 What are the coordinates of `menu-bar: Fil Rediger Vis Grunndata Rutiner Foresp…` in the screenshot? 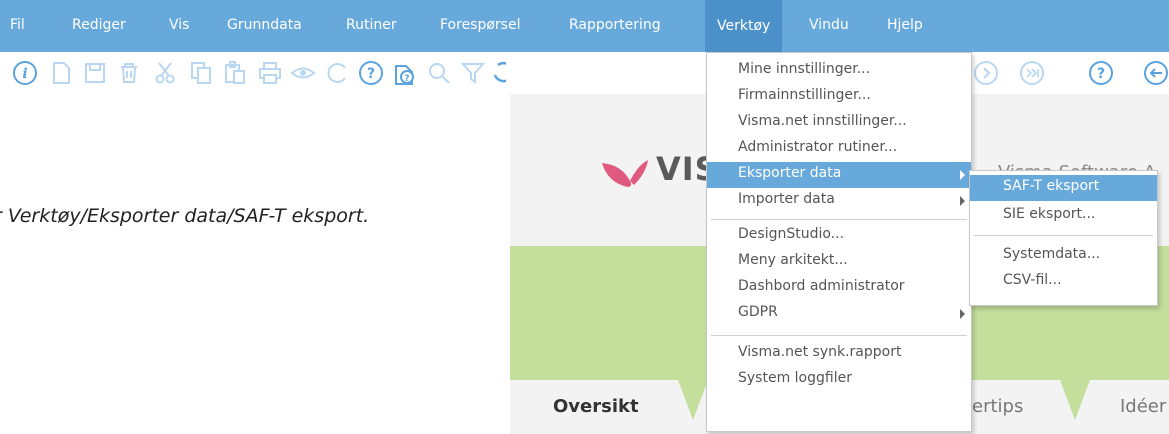 It's located at (584, 26).